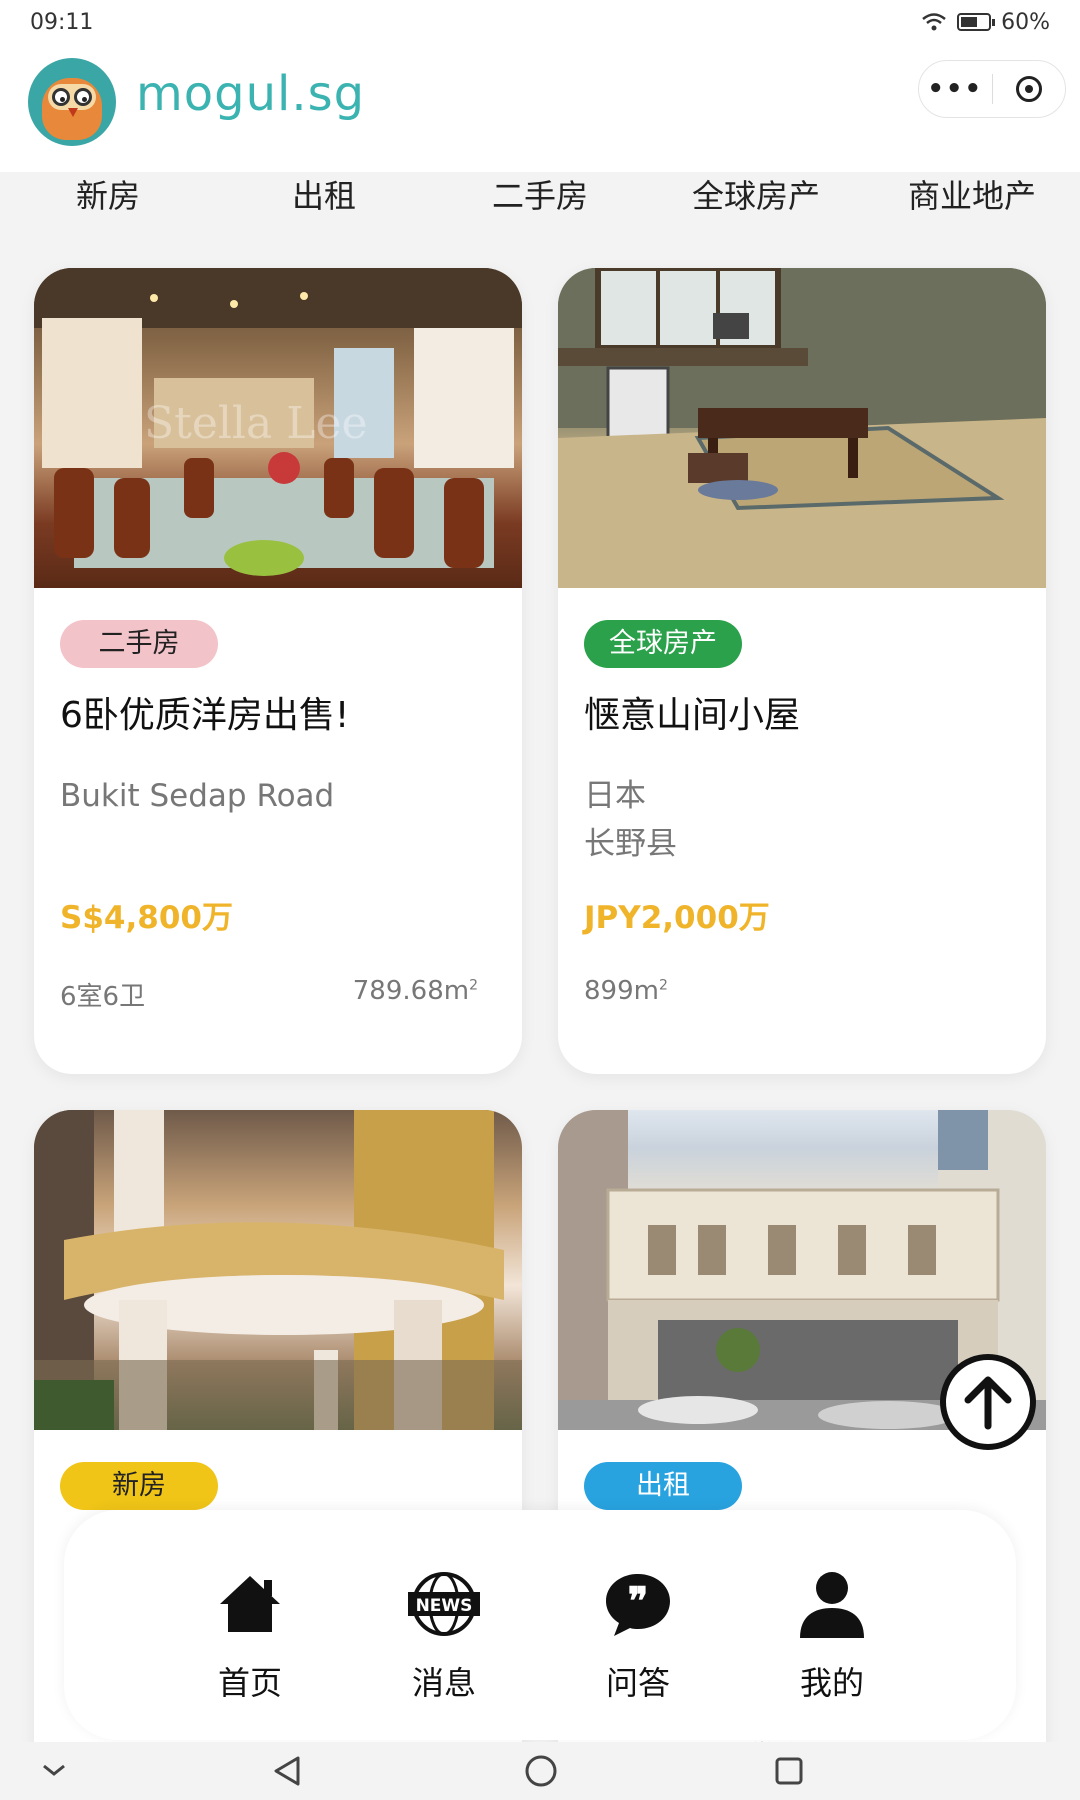  I want to click on listing-address: Bukit Sedap Road, so click(197, 796).